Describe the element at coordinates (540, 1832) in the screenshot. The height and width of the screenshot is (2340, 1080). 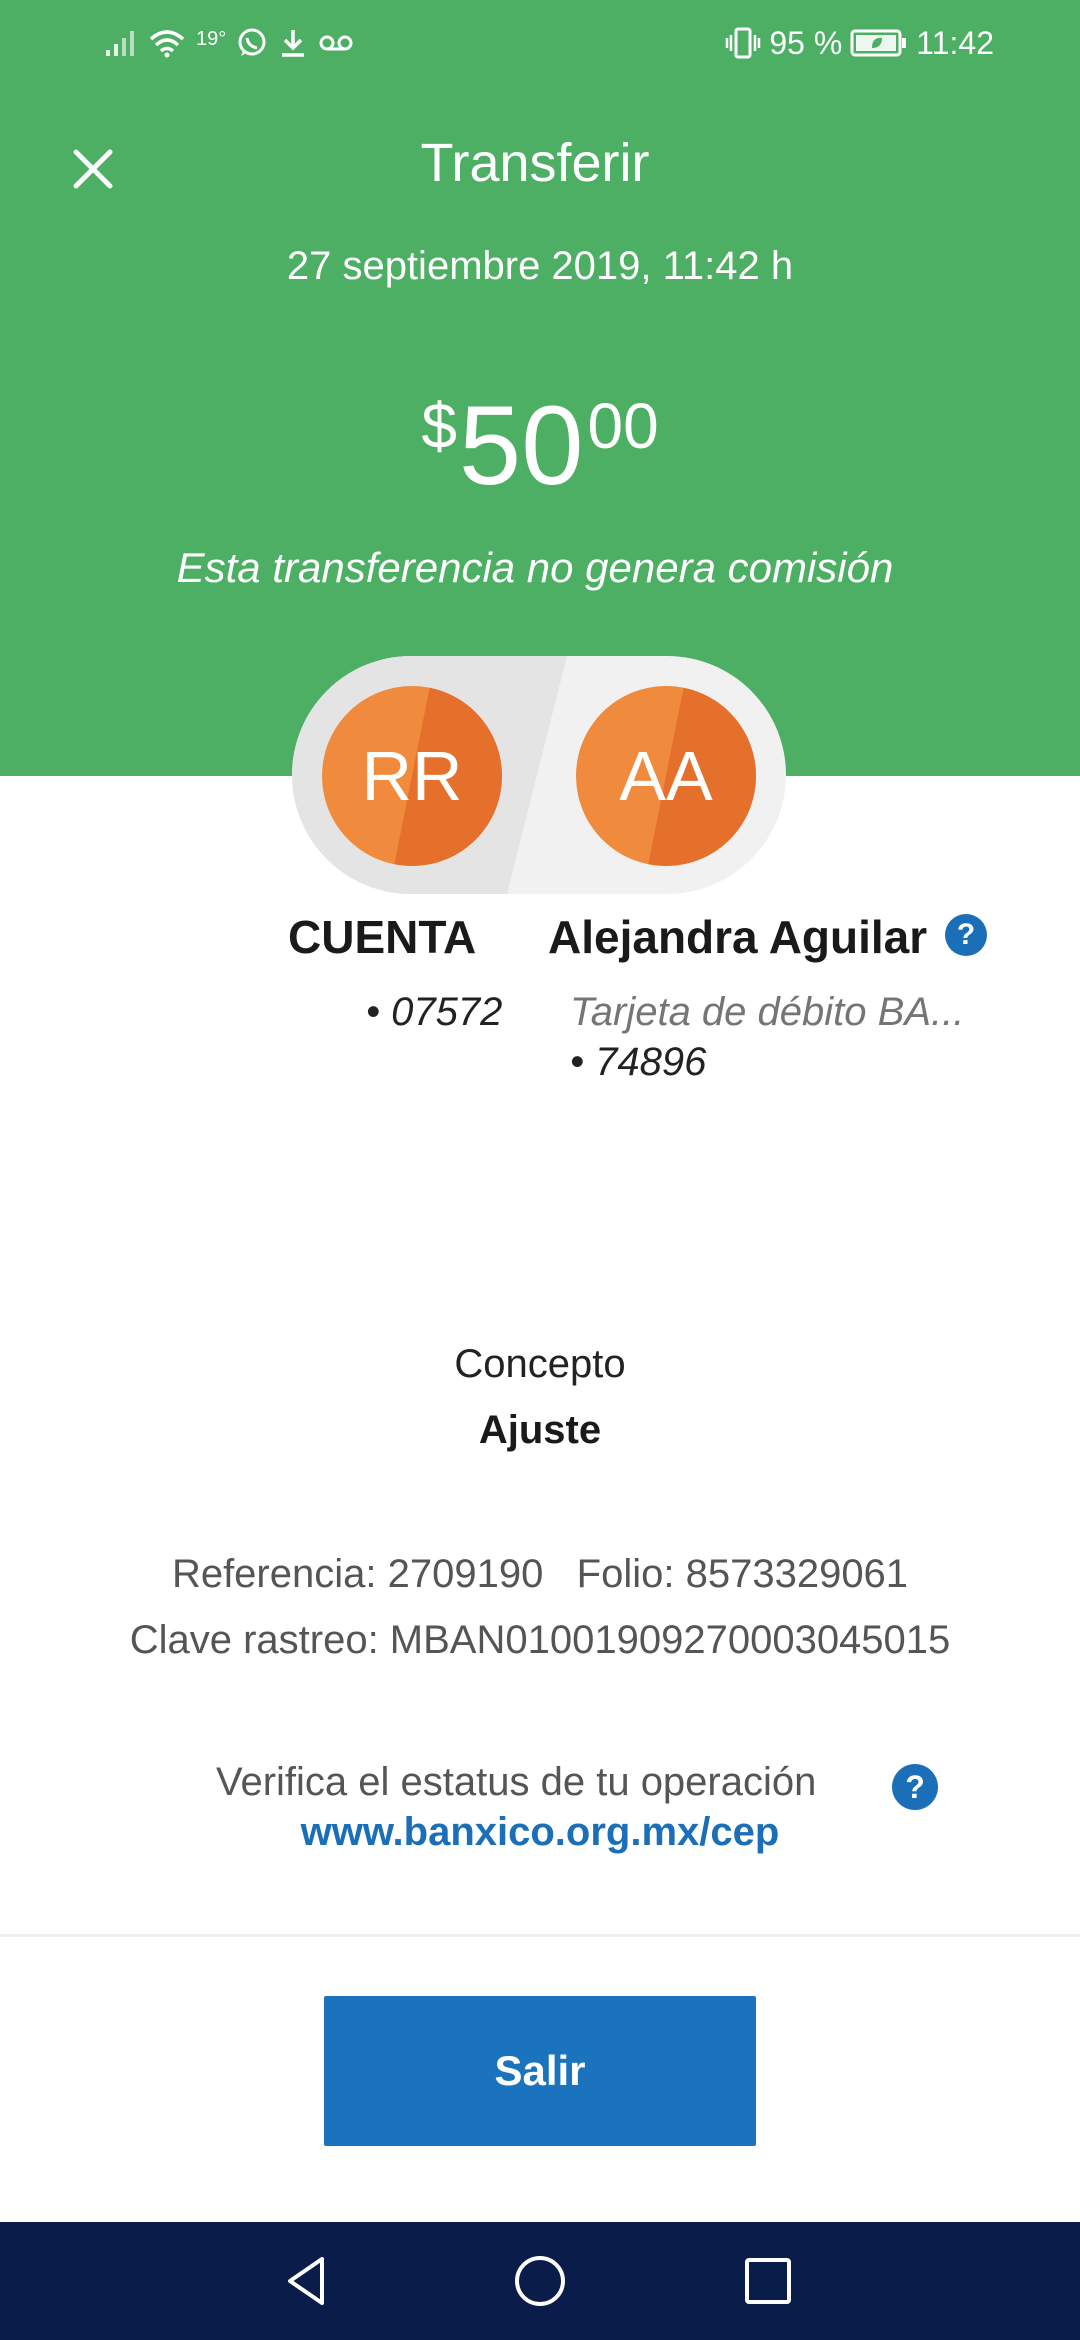
I see `banxico-cep-link: www.banxico.org.mx/cep` at that location.